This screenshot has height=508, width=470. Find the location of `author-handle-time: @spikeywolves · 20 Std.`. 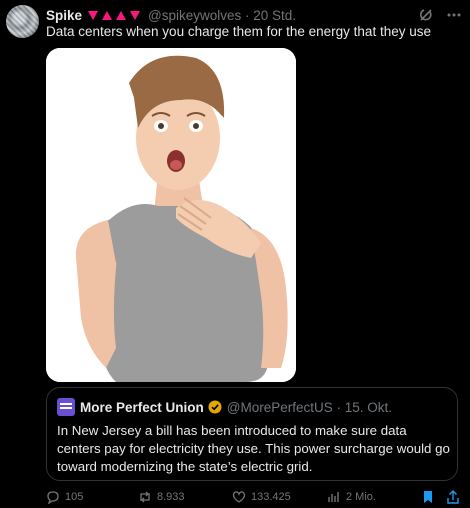

author-handle-time: @spikeywolves · 20 Std. is located at coordinates (222, 15).